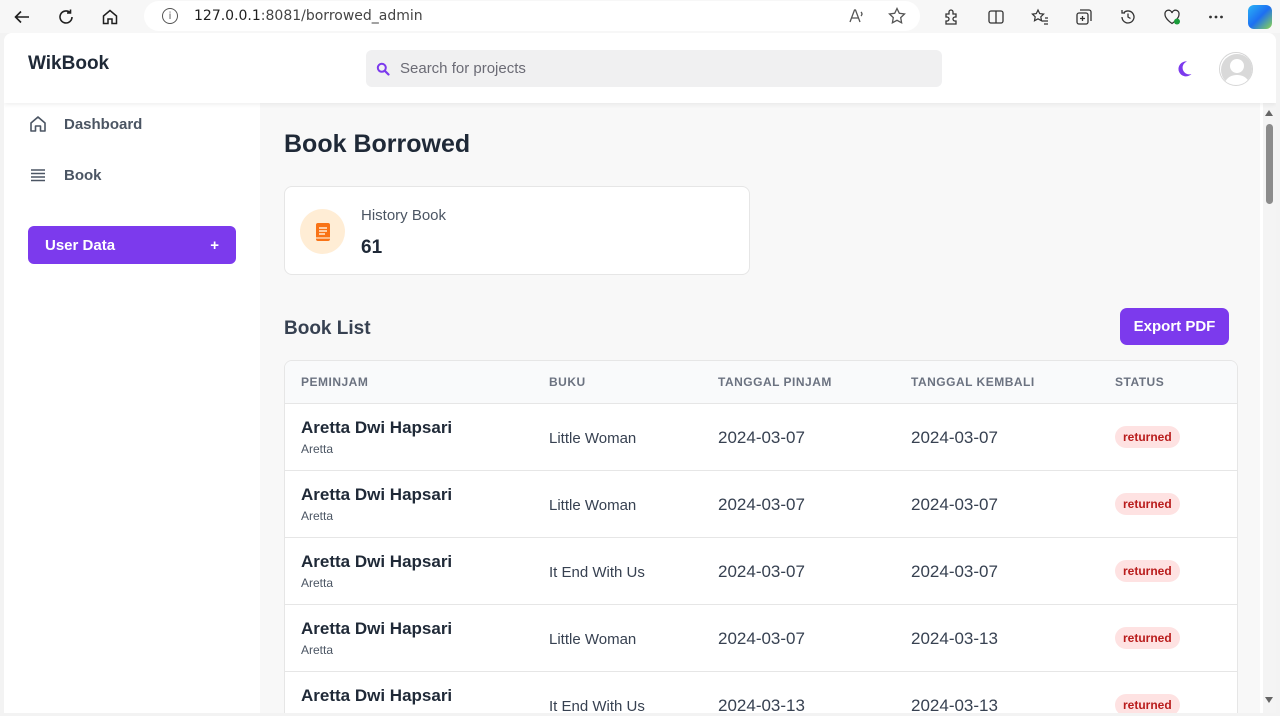  I want to click on avatar-silhouette-icon, so click(1236, 69).